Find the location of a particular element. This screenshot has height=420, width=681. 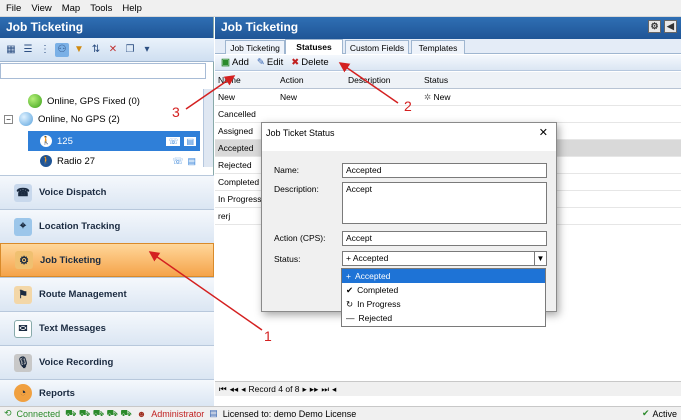

filter-icon: ▼ is located at coordinates (79, 50).